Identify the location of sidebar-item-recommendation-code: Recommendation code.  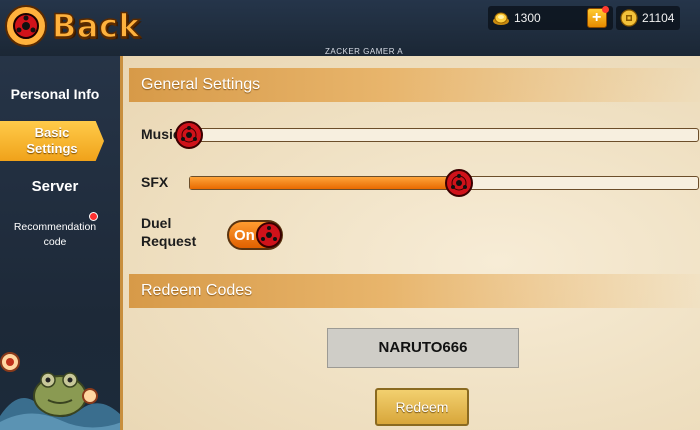
(55, 231).